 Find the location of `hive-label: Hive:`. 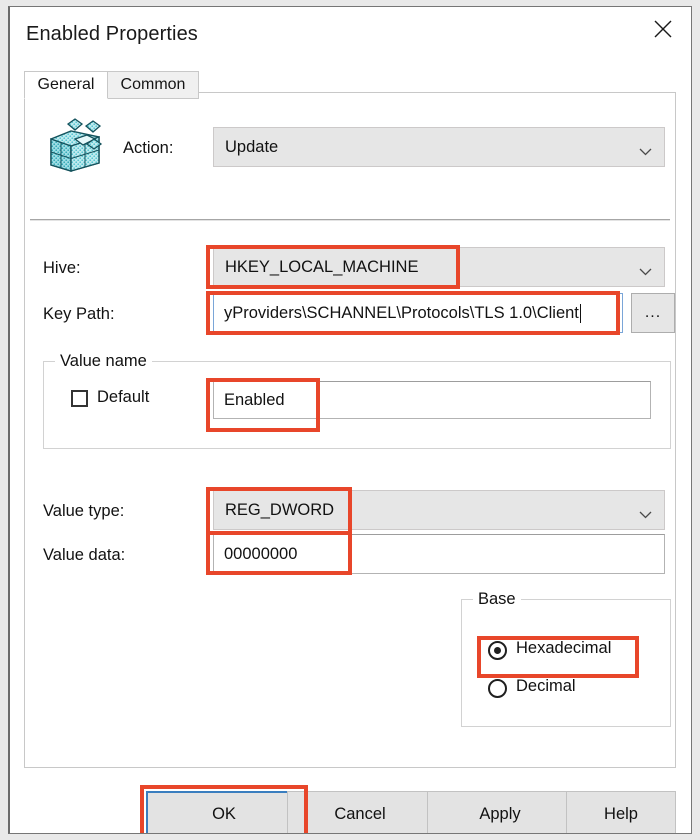

hive-label: Hive: is located at coordinates (62, 268).